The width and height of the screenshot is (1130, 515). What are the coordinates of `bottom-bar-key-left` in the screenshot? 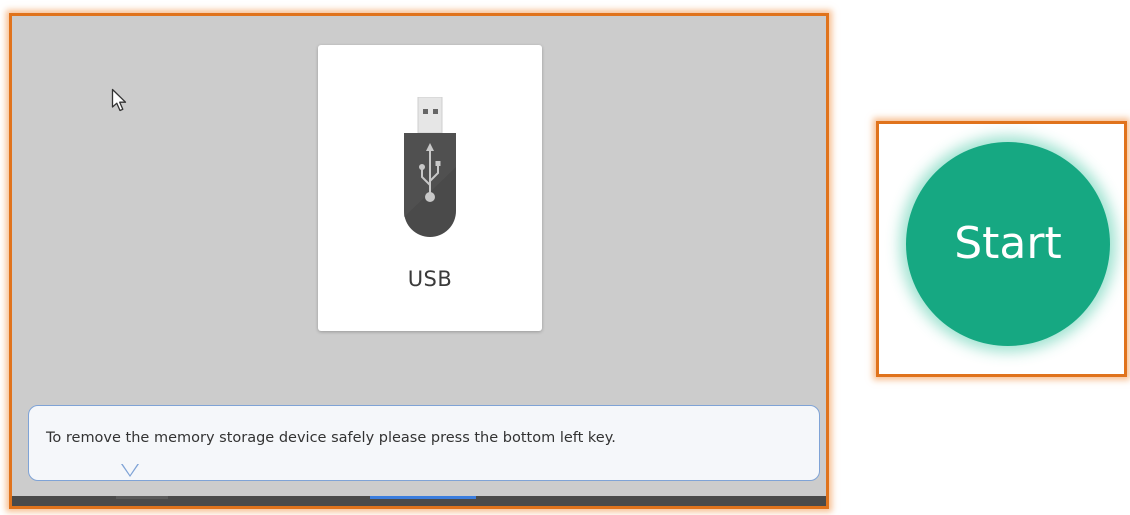 It's located at (142, 497).